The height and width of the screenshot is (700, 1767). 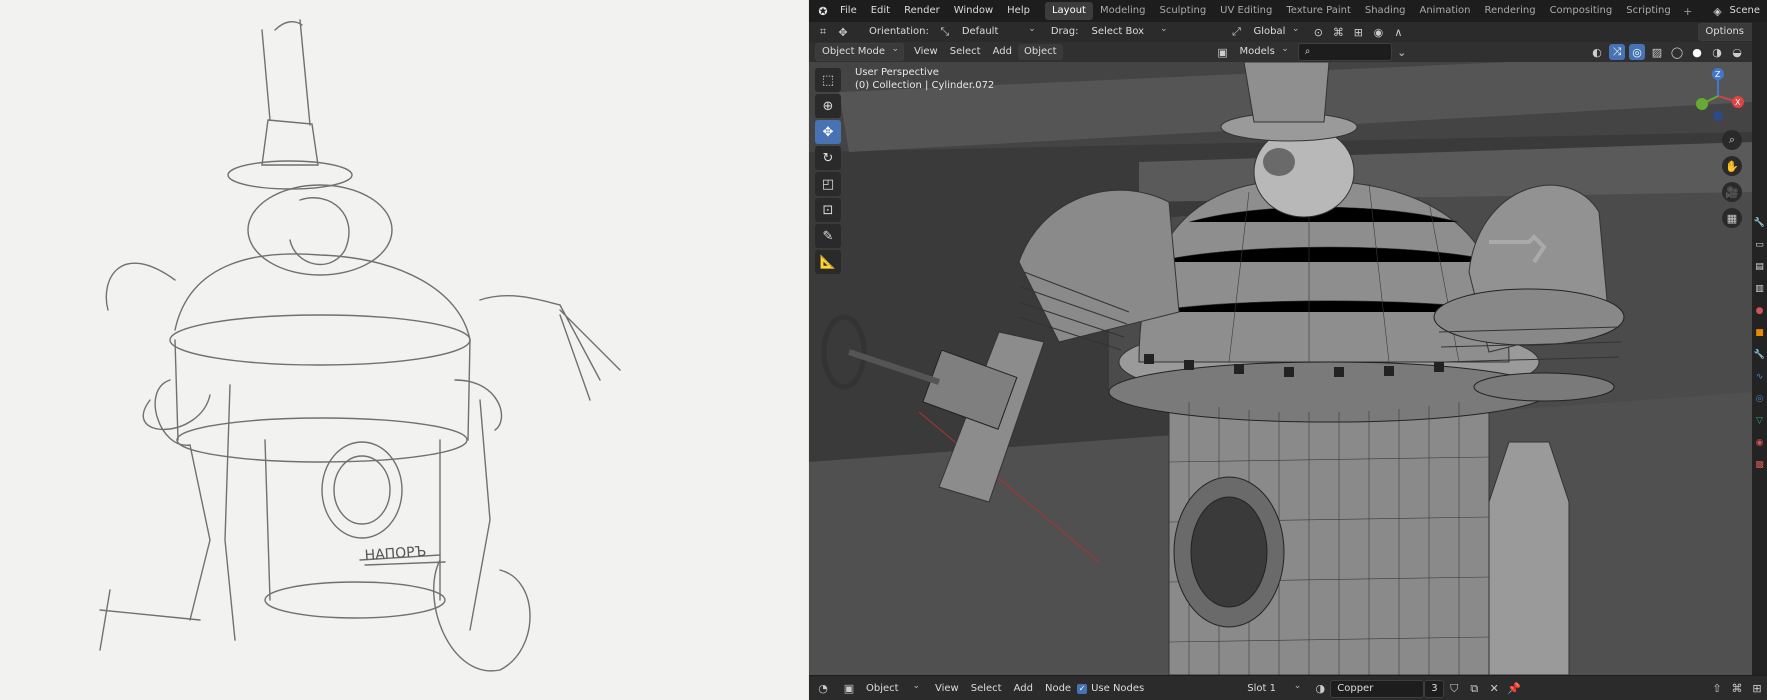 What do you see at coordinates (828, 132) in the screenshot?
I see `move-tool-button-icon: ✥` at bounding box center [828, 132].